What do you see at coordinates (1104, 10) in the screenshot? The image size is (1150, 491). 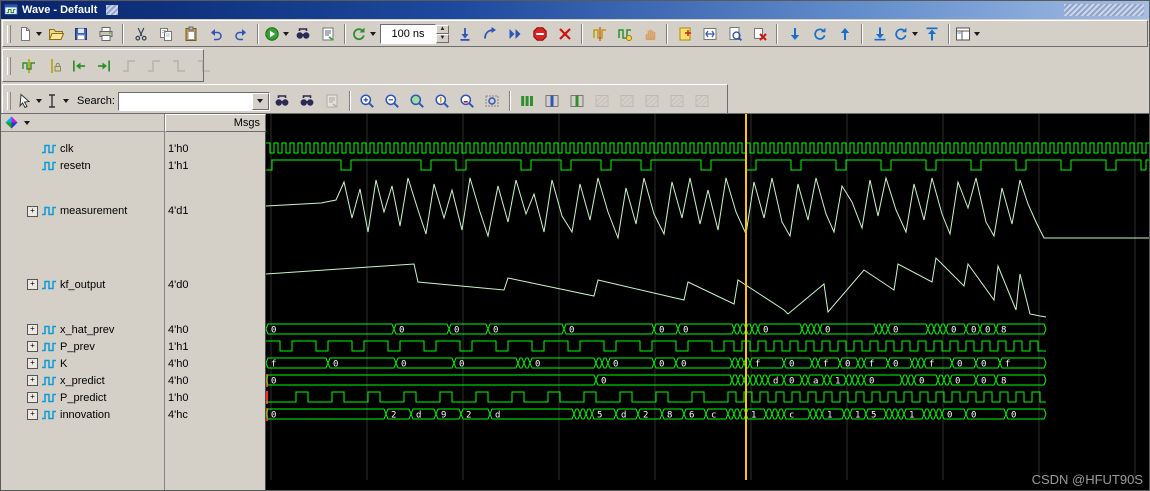 I see `titlebar-dock-grip` at bounding box center [1104, 10].